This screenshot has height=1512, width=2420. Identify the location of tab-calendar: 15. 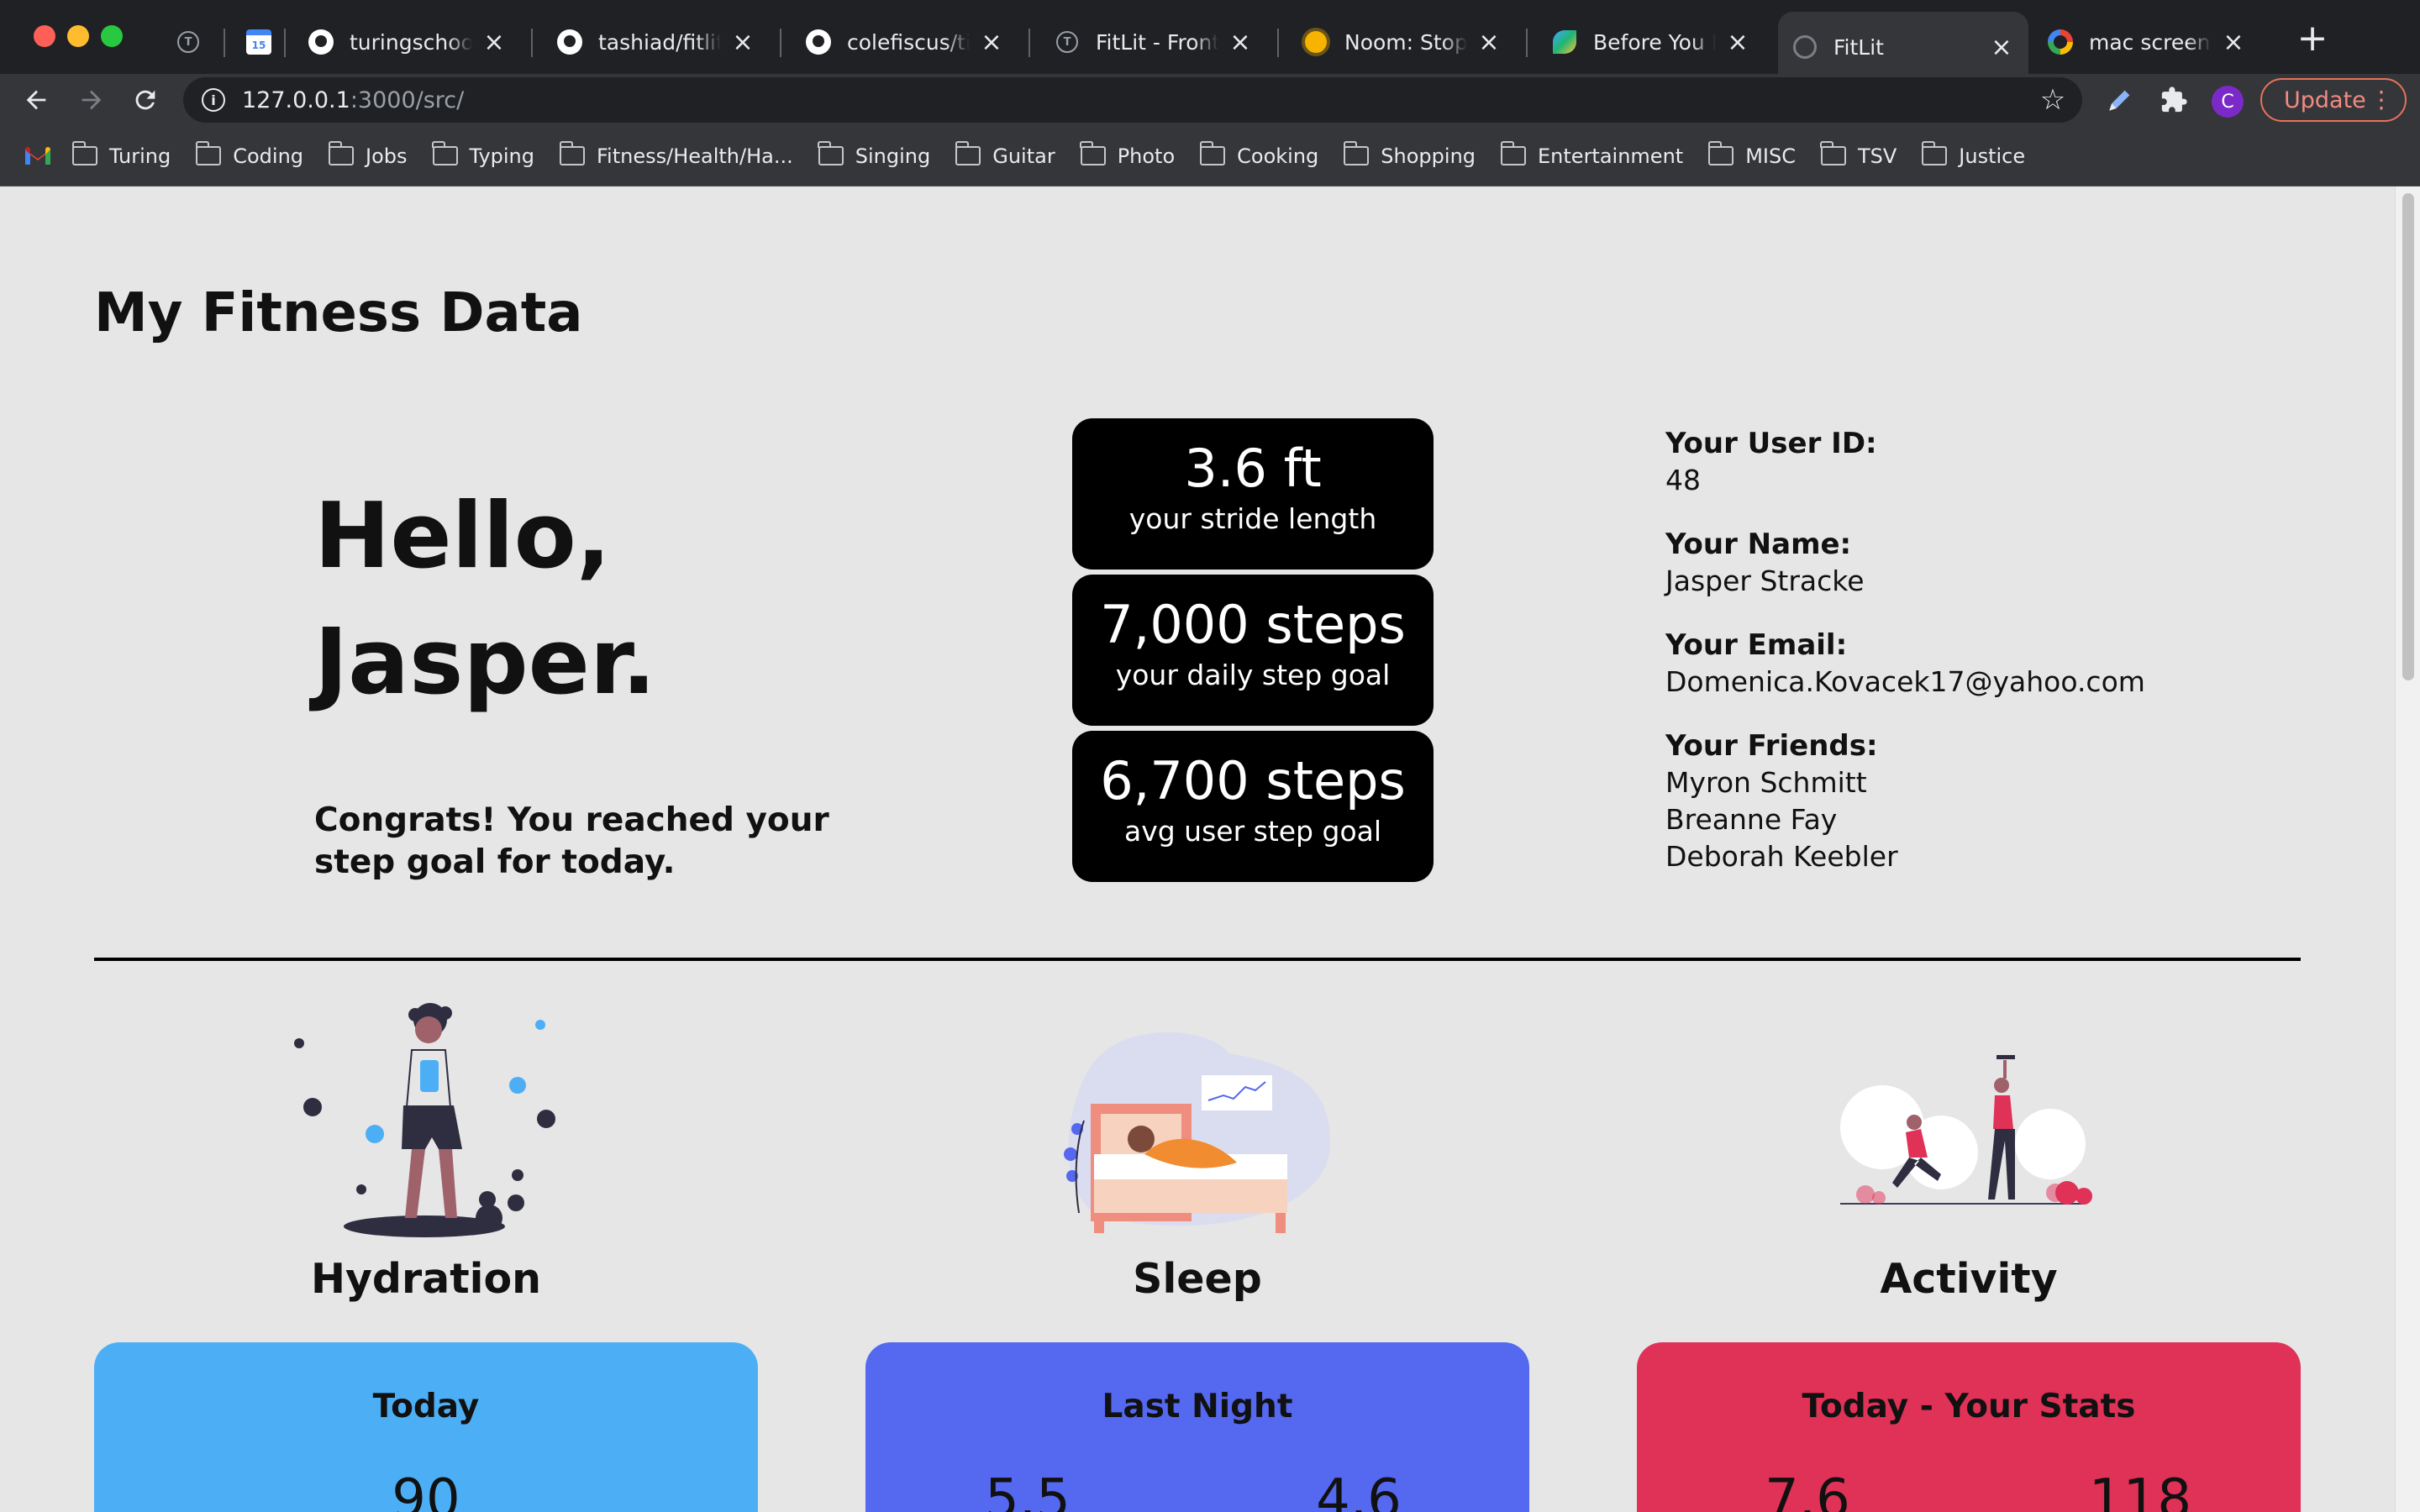
(261, 42).